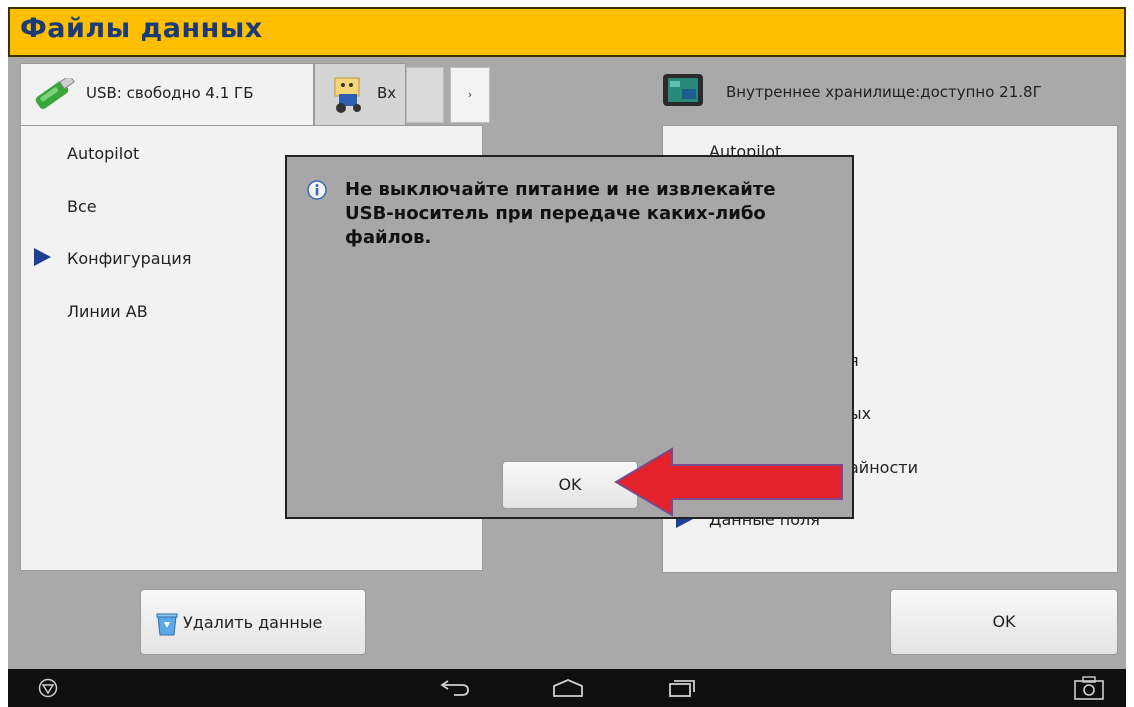 The height and width of the screenshot is (707, 1134). Describe the element at coordinates (48, 690) in the screenshot. I see `power-icon` at that location.